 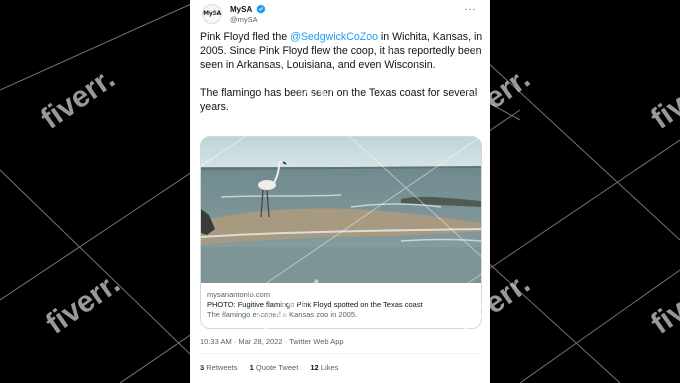 What do you see at coordinates (241, 9) in the screenshot?
I see `display-name: MySA` at bounding box center [241, 9].